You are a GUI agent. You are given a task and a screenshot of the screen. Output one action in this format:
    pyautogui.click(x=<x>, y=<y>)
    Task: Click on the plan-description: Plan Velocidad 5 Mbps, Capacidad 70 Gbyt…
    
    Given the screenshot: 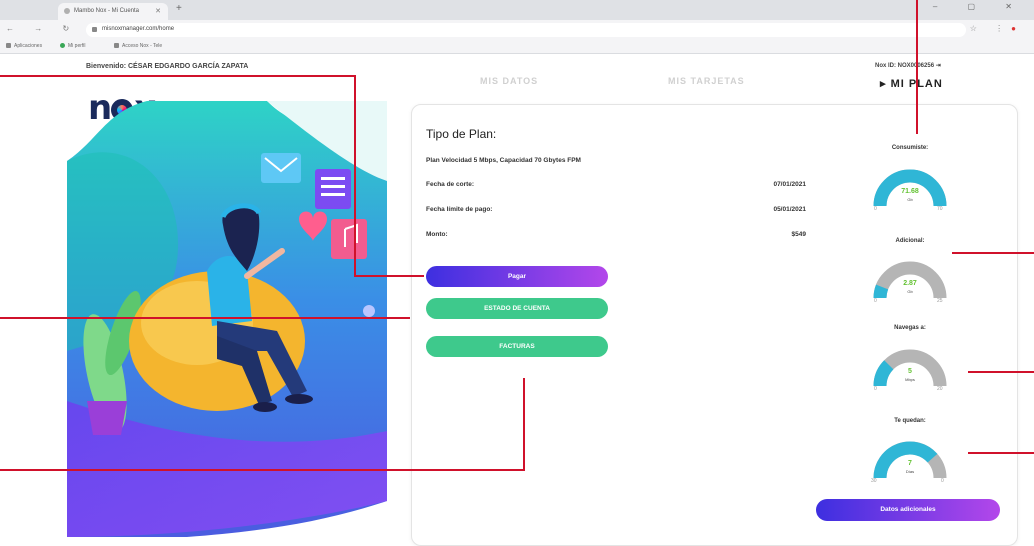 What is the action you would take?
    pyautogui.click(x=503, y=160)
    